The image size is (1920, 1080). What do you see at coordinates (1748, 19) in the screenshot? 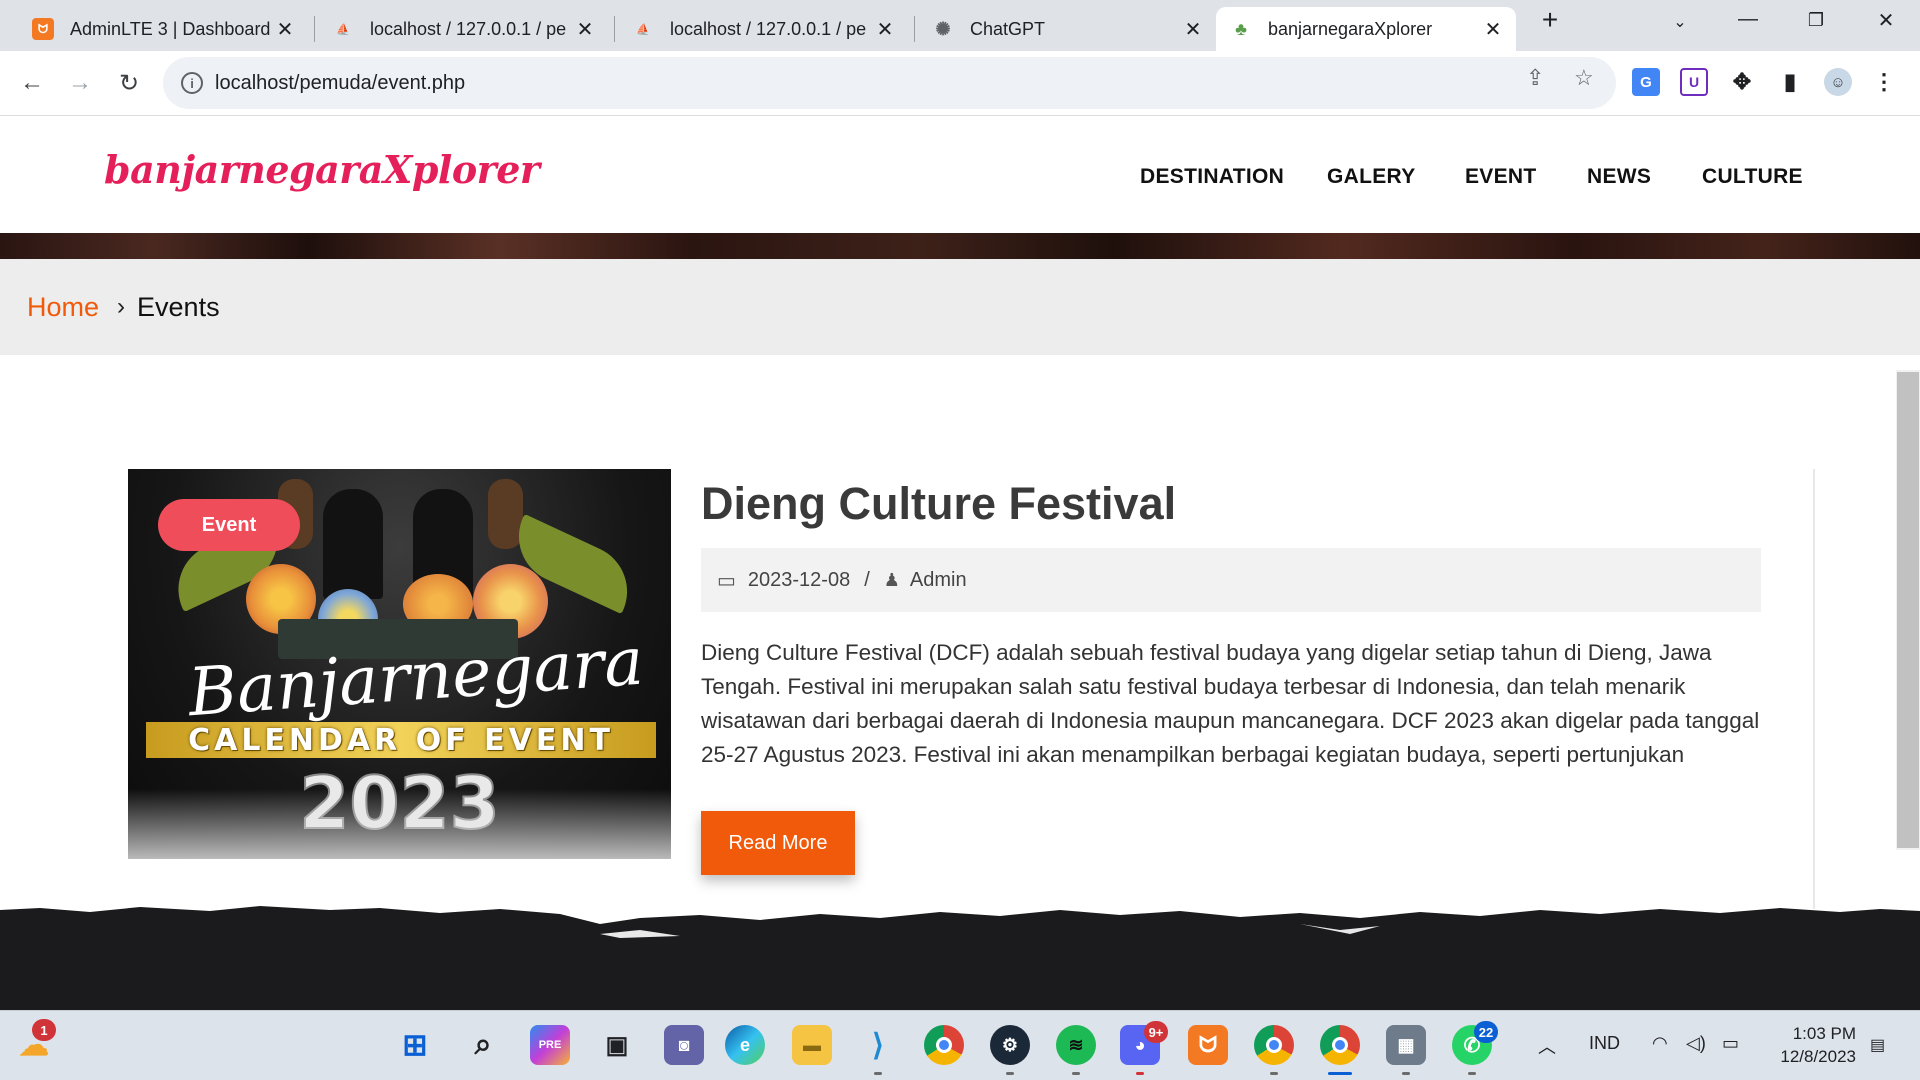
I see `minimize-button: —` at bounding box center [1748, 19].